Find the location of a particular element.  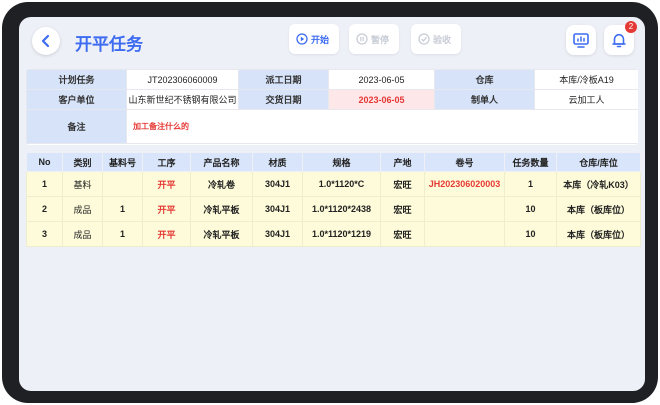

table-row: 2 成品 1 开平 冷轧平板 304J1 1.0*1120*2438 宏旺 10 本库（板库位） is located at coordinates (333, 209).